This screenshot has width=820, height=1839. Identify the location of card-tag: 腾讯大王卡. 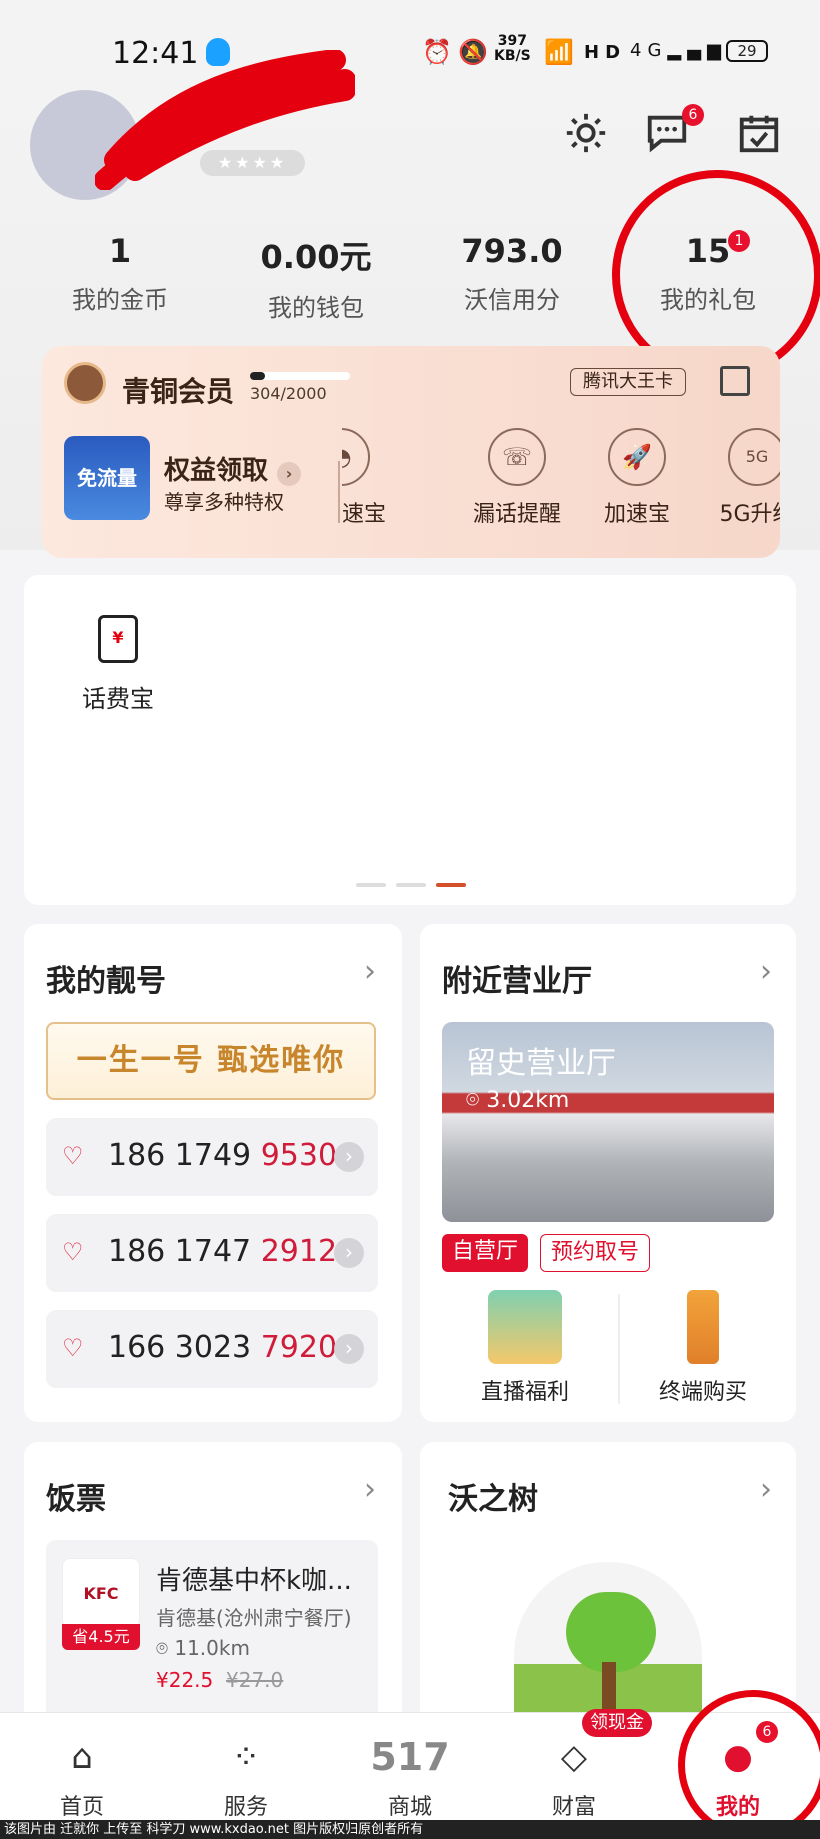
(628, 382).